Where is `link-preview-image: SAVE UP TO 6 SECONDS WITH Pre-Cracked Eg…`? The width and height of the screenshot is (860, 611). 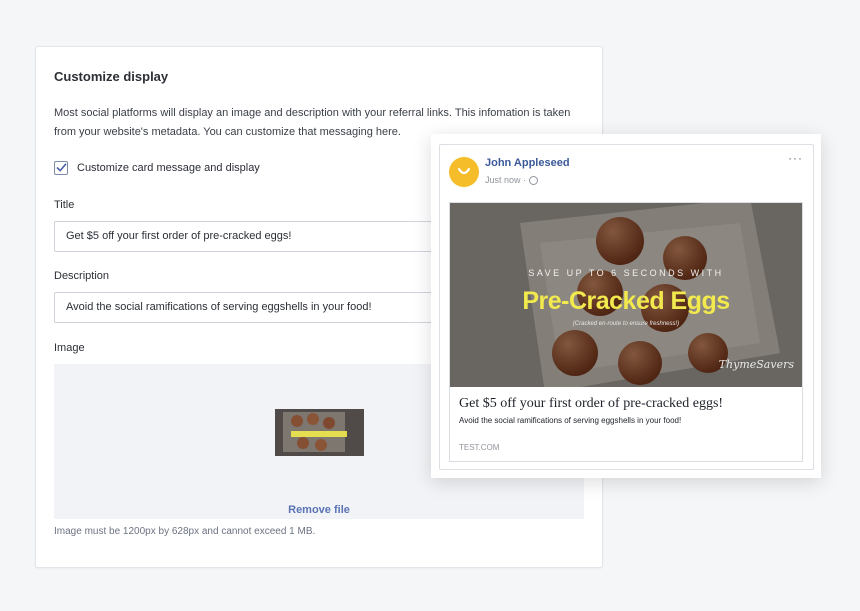
link-preview-image: SAVE UP TO 6 SECONDS WITH Pre-Cracked Eg… is located at coordinates (626, 295).